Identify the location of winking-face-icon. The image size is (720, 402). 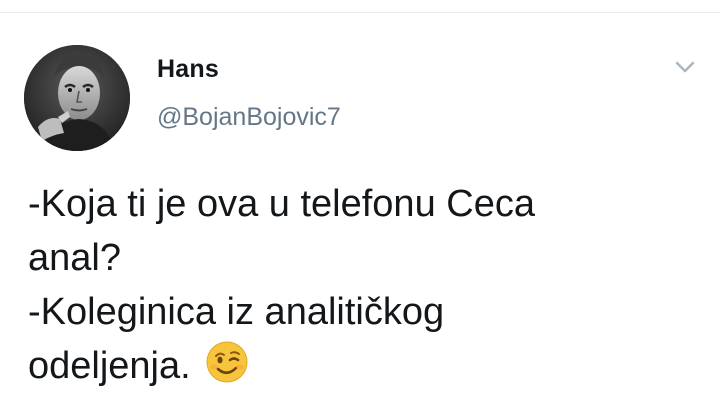
(227, 362).